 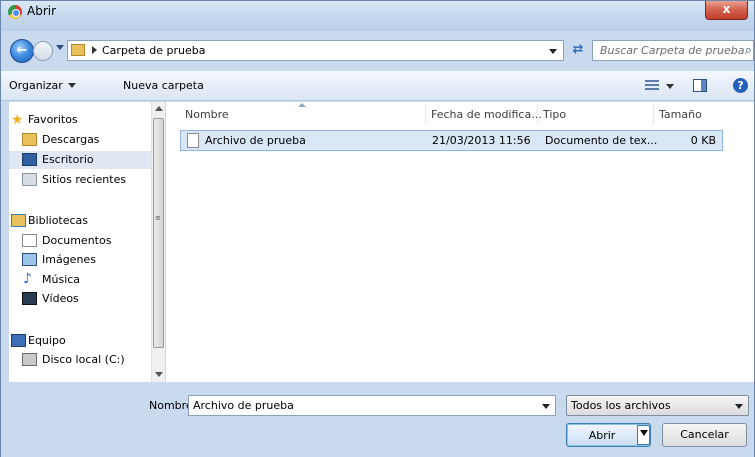 What do you see at coordinates (15, 12) in the screenshot?
I see `chrome-icon` at bounding box center [15, 12].